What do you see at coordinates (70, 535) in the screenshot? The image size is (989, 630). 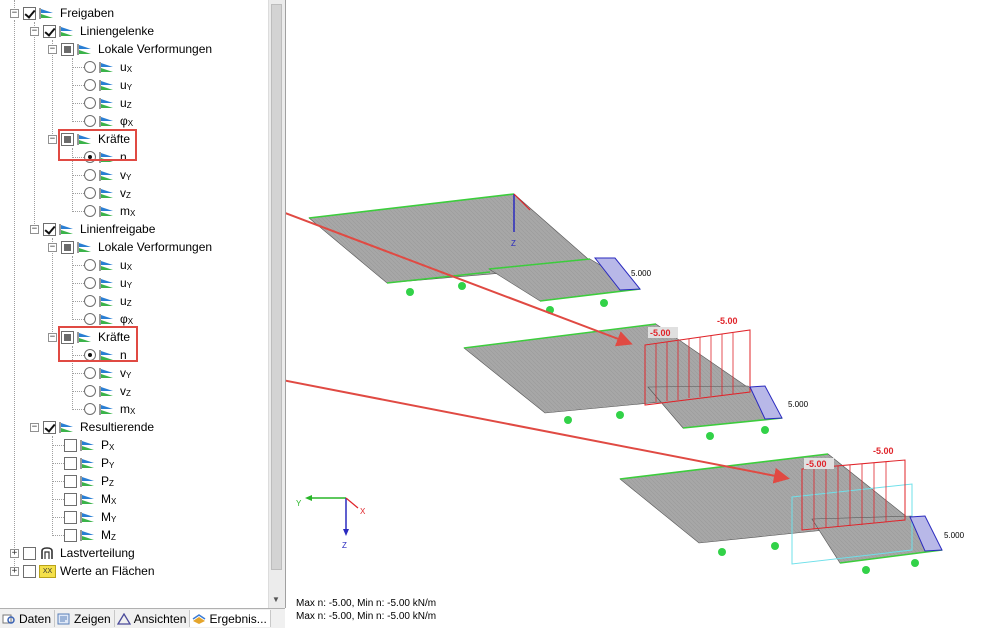 I see `mz-checkbox` at bounding box center [70, 535].